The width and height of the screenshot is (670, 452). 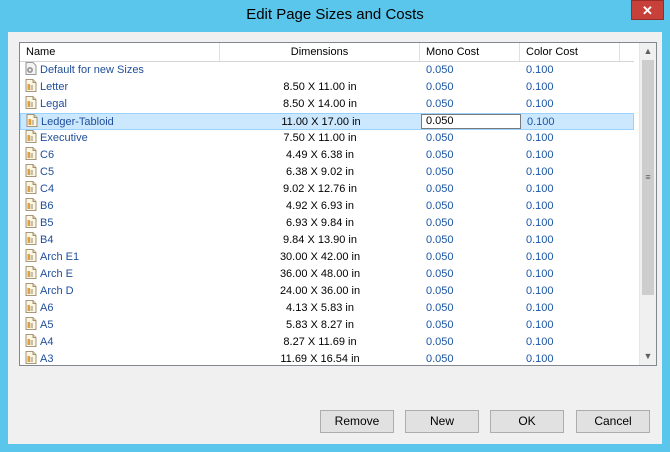 I want to click on scroll-thumb: ≡, so click(x=648, y=177).